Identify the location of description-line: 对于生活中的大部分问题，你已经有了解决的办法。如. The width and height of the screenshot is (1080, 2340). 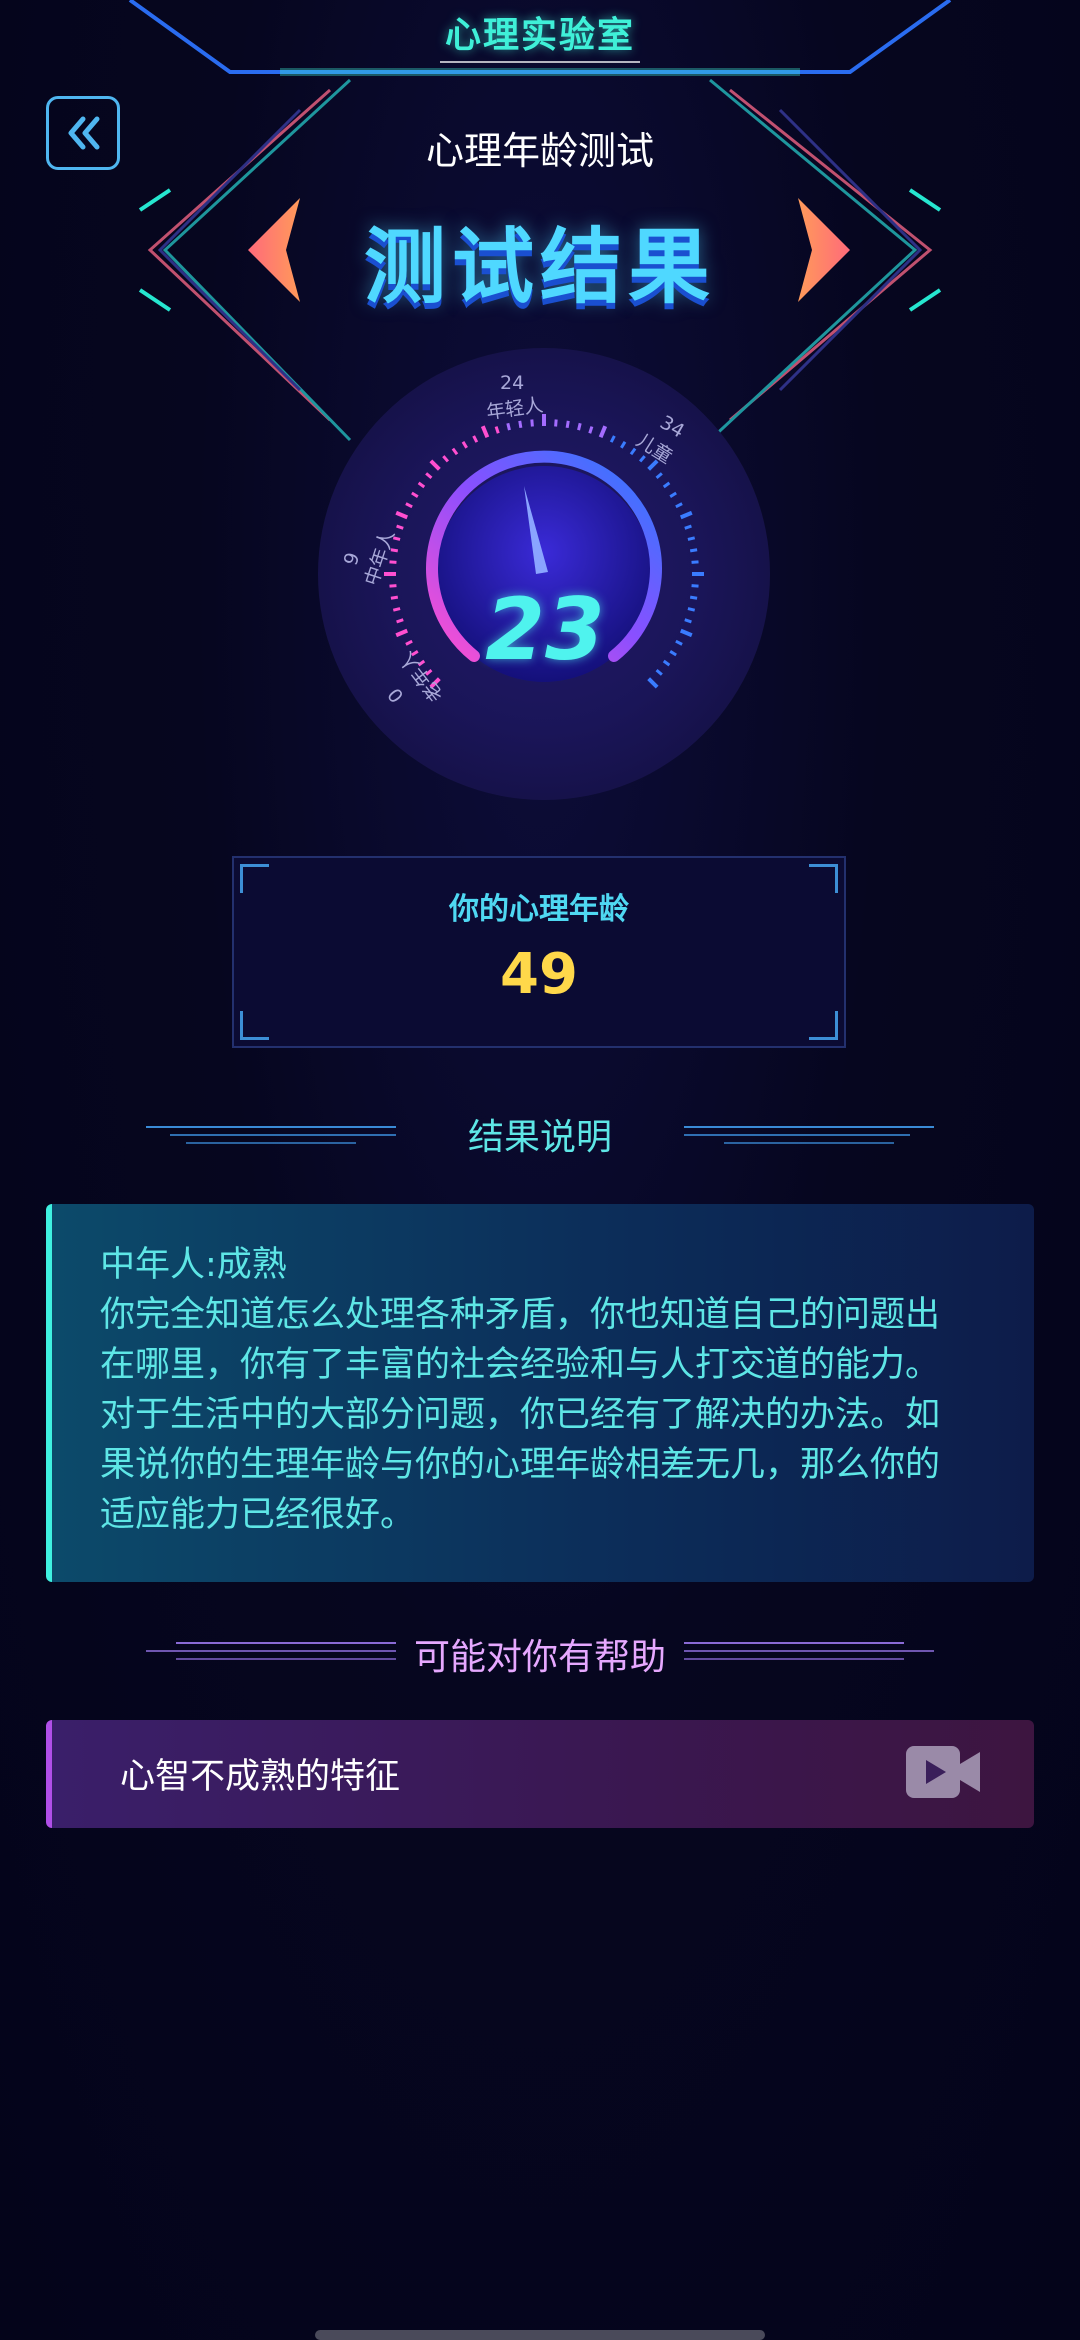
(520, 1415).